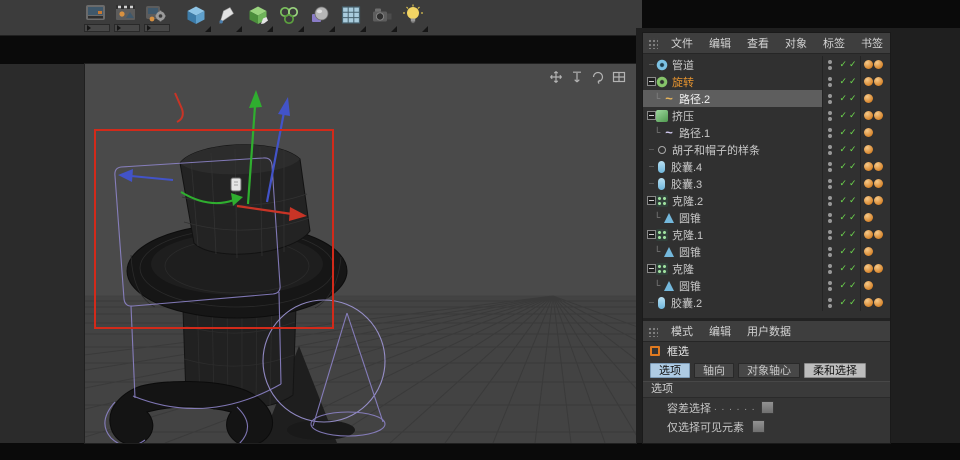  I want to click on modifiers-button, so click(290, 18).